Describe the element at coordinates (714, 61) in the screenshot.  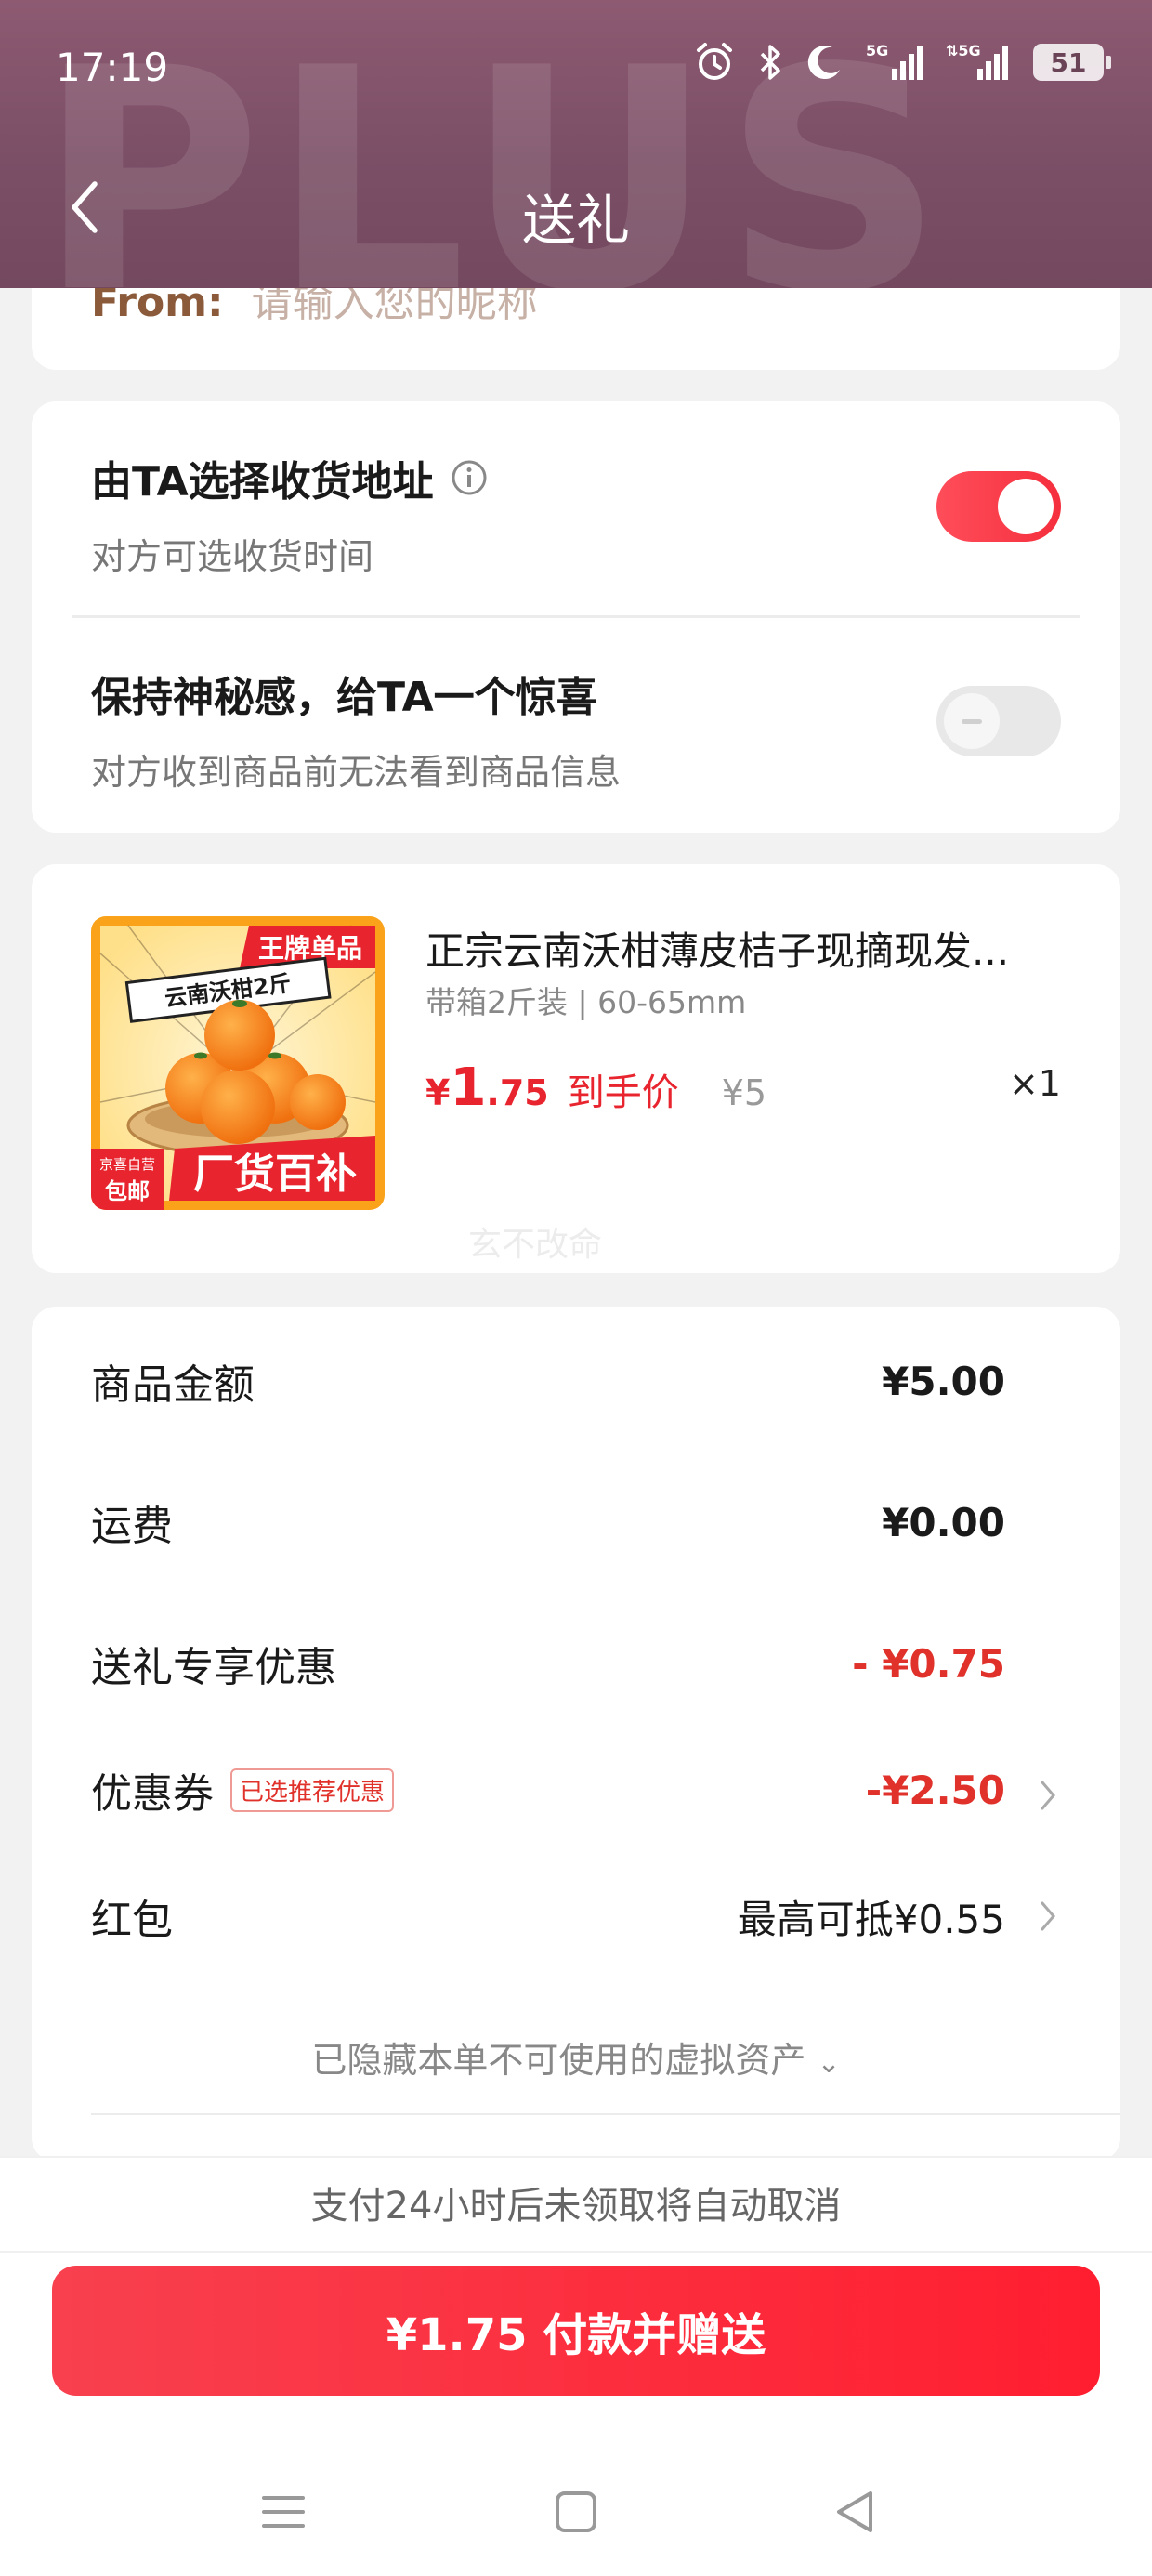
I see `alarm-icon` at that location.